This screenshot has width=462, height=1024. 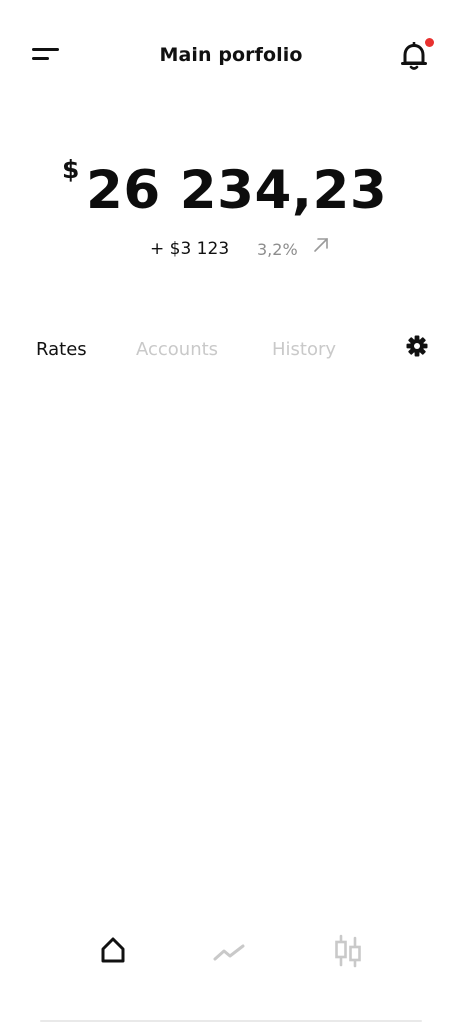 What do you see at coordinates (61, 349) in the screenshot?
I see `tab-rates: Rates` at bounding box center [61, 349].